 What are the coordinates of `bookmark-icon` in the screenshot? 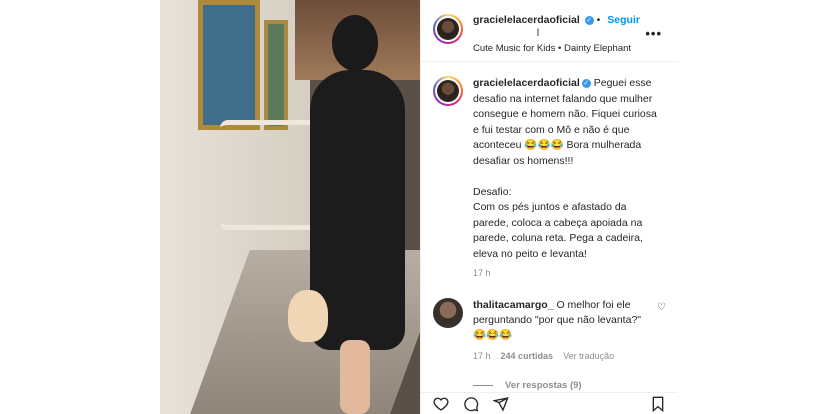 It's located at (658, 404).